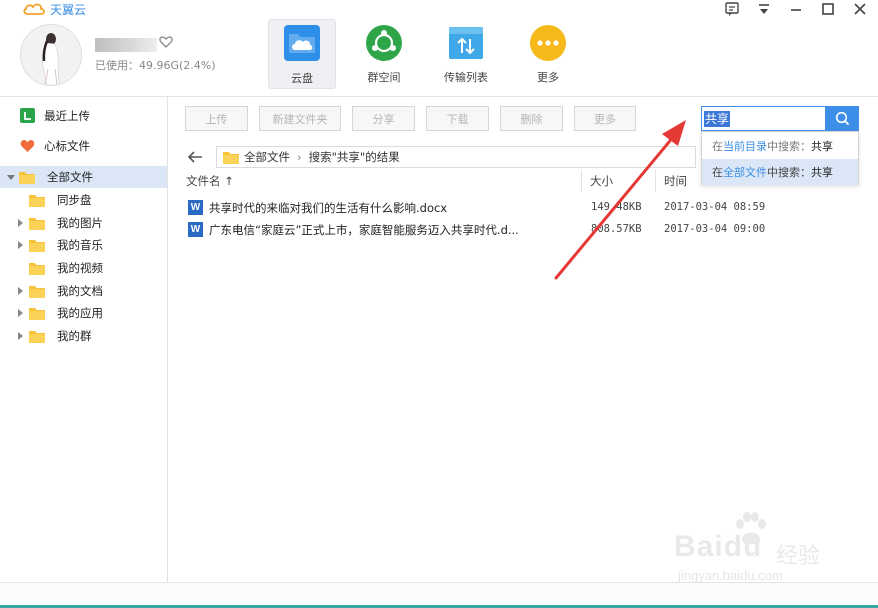 This screenshot has height=608, width=878. Describe the element at coordinates (715, 229) in the screenshot. I see `file-time: 2017-03-04 09:00` at that location.